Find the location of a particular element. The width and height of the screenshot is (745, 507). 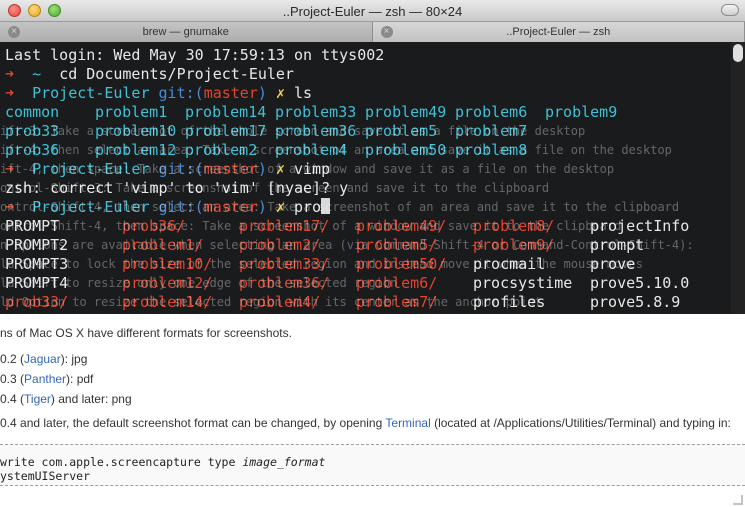

completion-entry: problem17/ is located at coordinates (284, 226).